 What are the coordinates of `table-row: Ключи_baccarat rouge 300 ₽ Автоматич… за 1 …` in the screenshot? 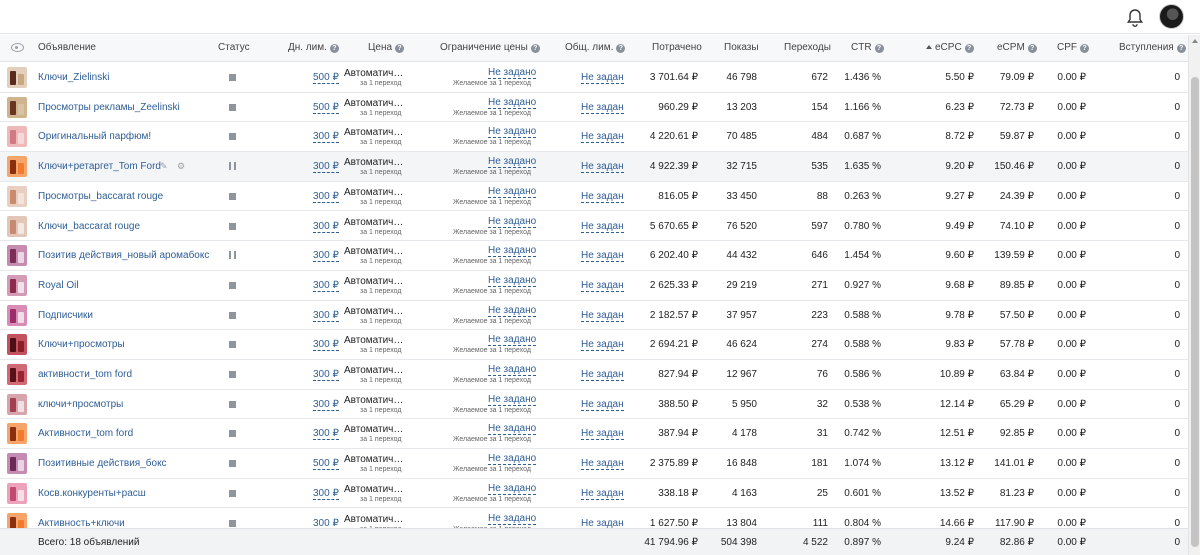 It's located at (594, 226).